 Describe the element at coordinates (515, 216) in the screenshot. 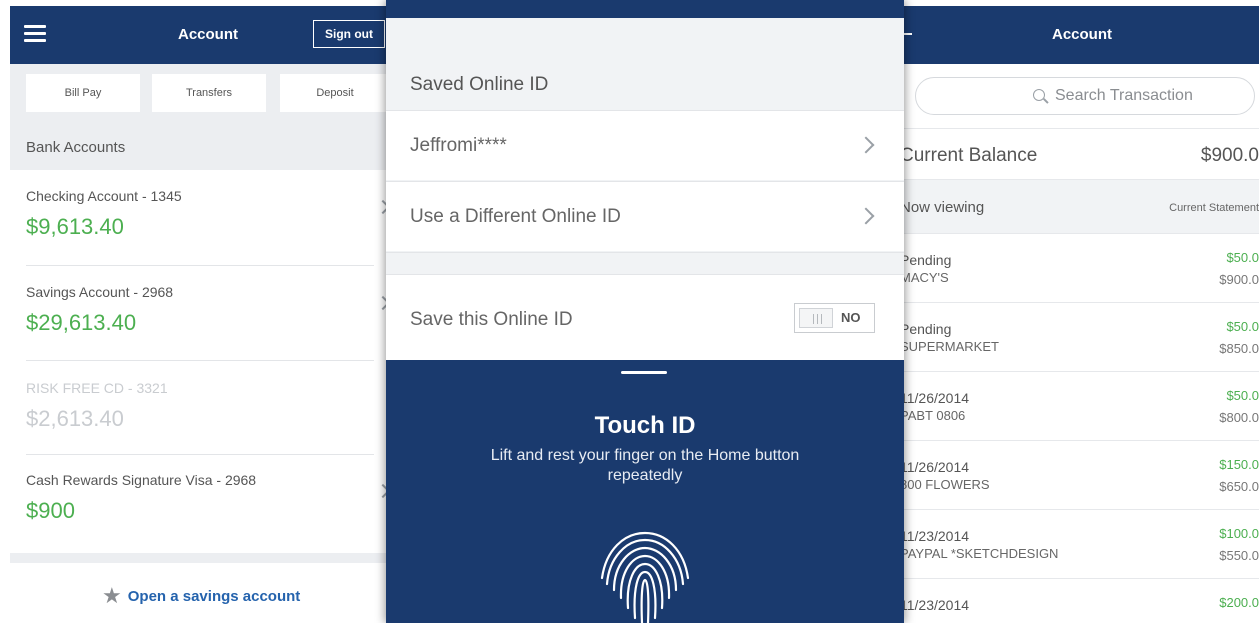

I see `different-id-label: Use a Different Online ID` at that location.